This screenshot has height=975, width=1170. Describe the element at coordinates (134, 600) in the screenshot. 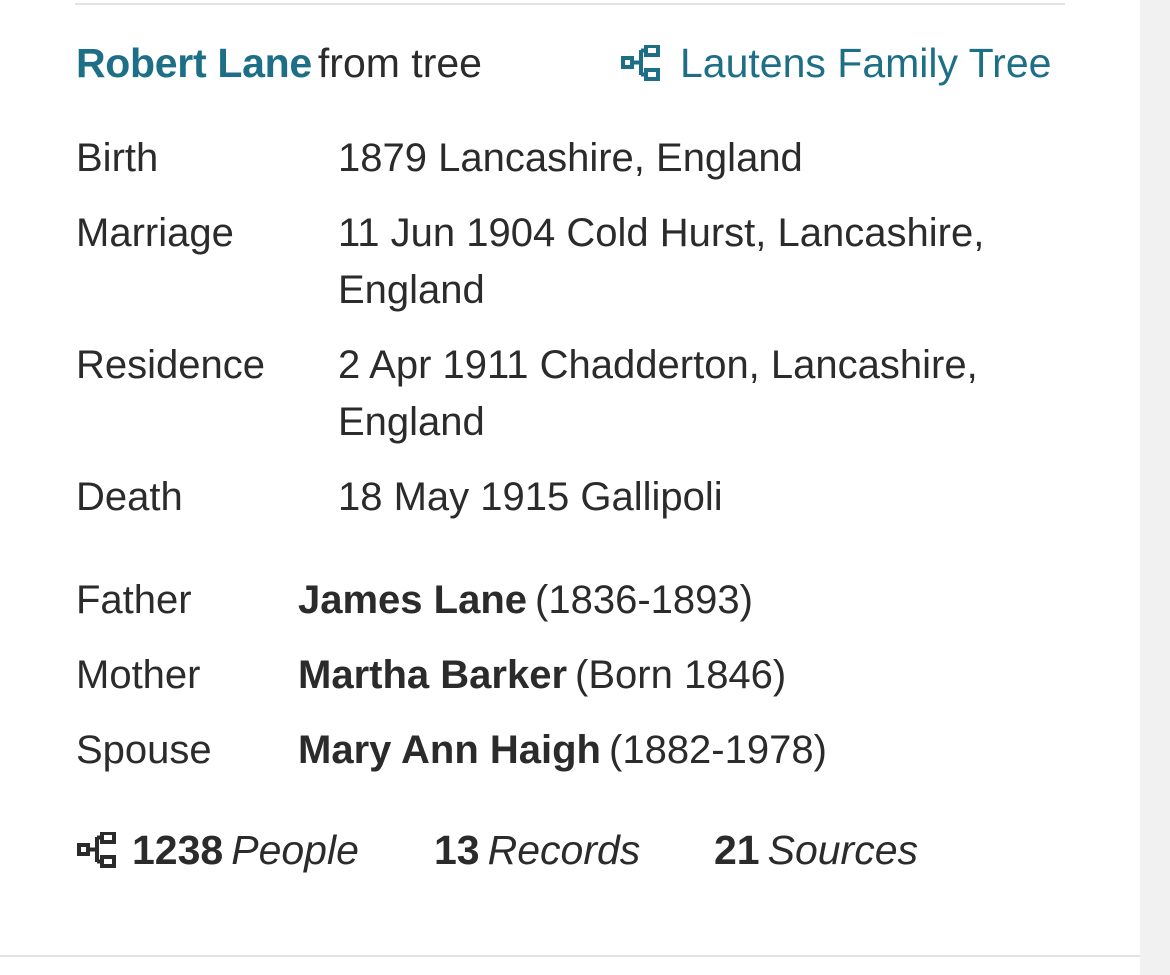

I see `relation-label: Father` at that location.